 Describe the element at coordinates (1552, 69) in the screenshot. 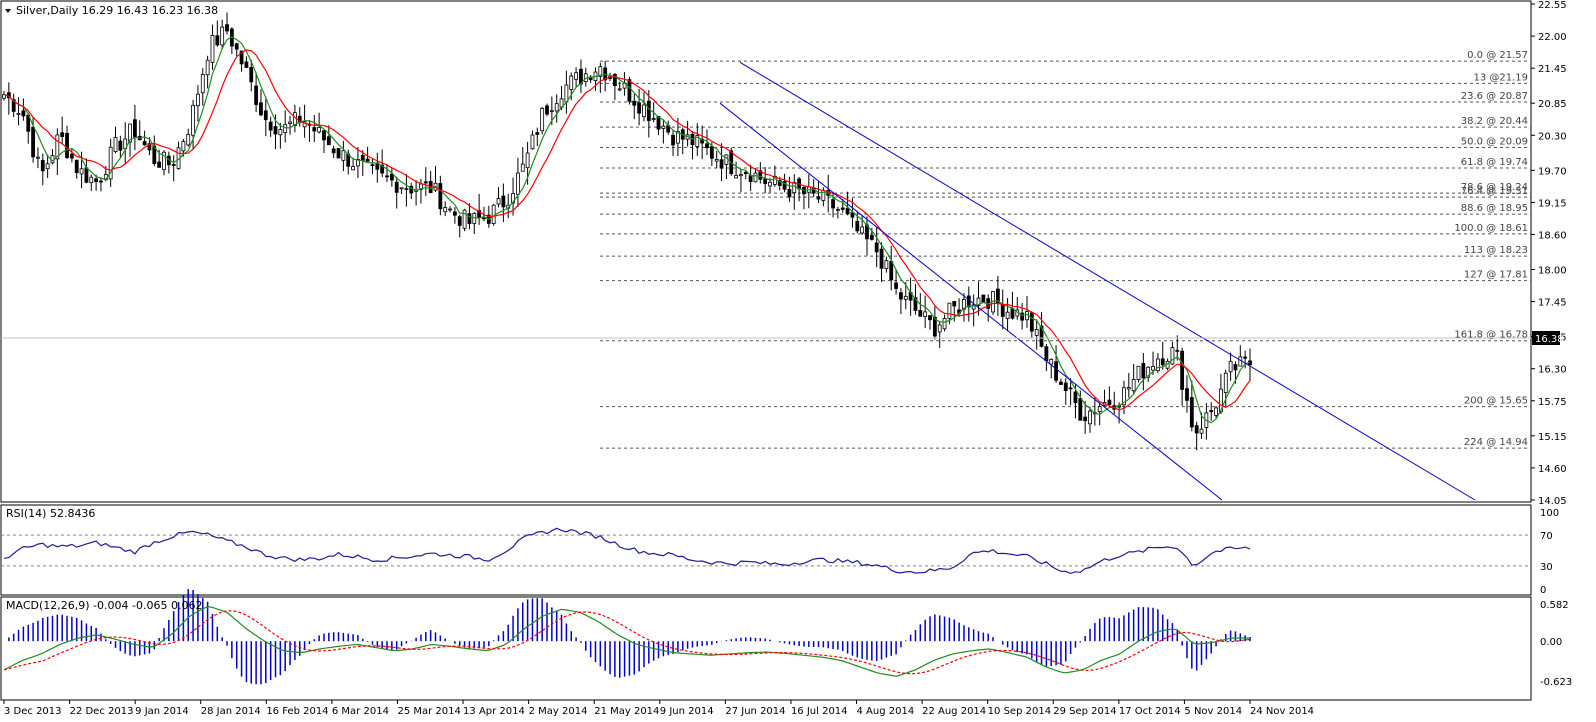

I see `price-axis-label: 21.45` at that location.